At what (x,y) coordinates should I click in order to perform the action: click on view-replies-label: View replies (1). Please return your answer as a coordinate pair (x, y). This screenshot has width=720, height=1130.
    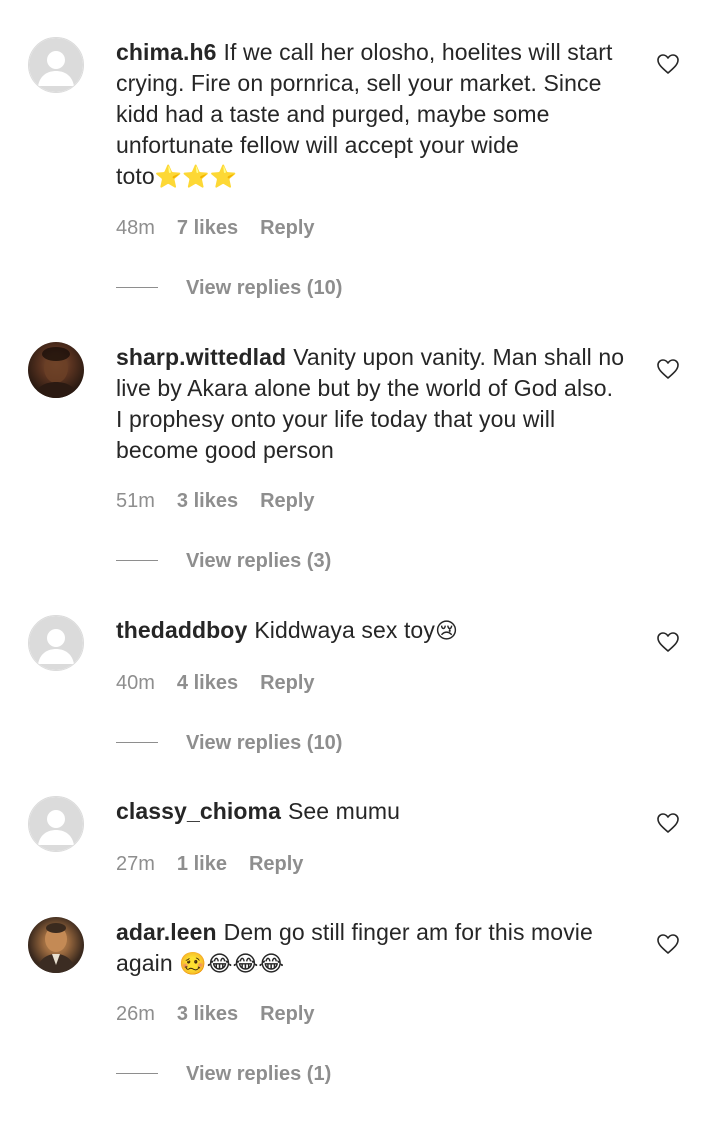
    Looking at the image, I should click on (259, 1074).